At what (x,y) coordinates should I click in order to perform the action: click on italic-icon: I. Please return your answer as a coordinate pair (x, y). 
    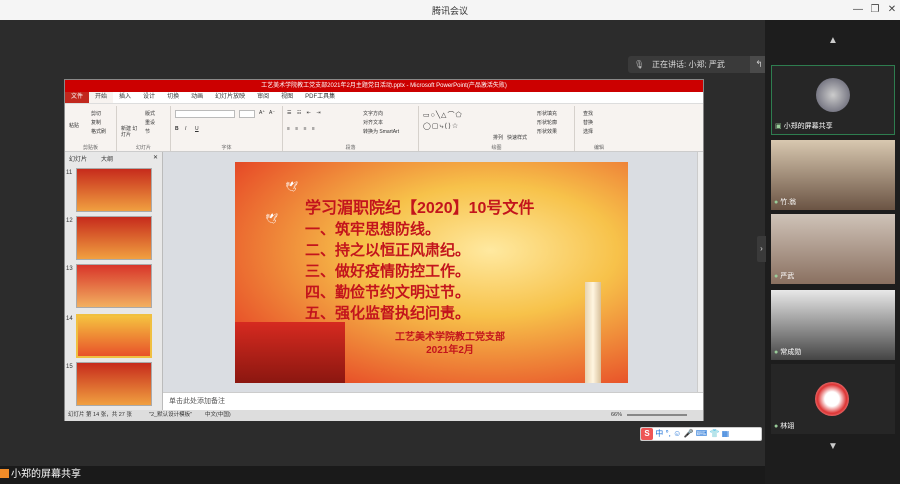
    Looking at the image, I should click on (185, 129).